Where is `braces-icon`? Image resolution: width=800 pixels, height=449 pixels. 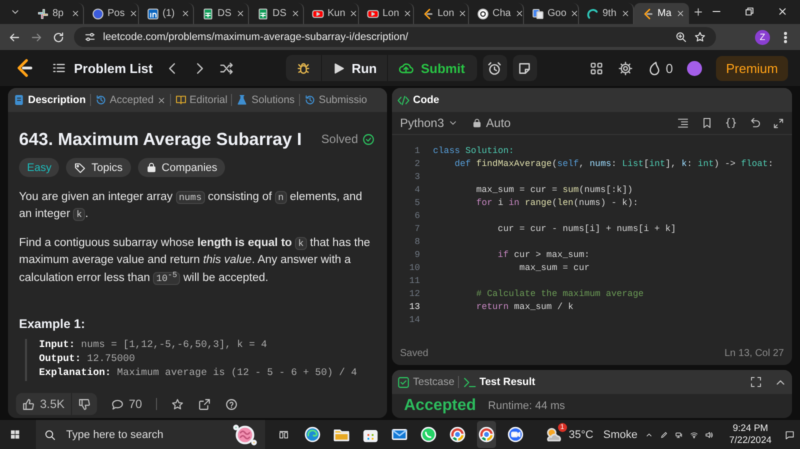 braces-icon is located at coordinates (731, 123).